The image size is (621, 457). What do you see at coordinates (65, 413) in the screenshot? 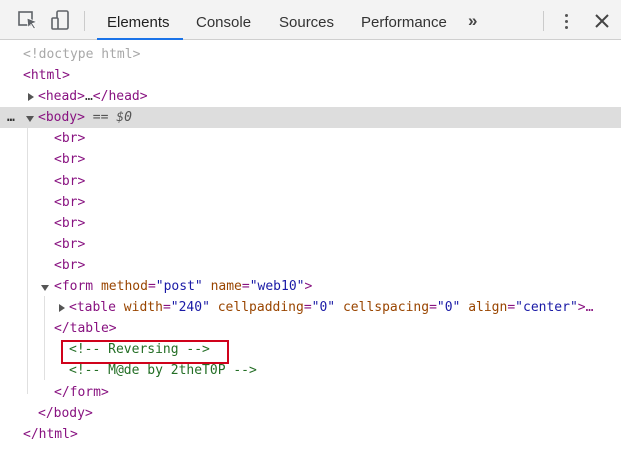
I see `body-close-tag: </body>` at bounding box center [65, 413].